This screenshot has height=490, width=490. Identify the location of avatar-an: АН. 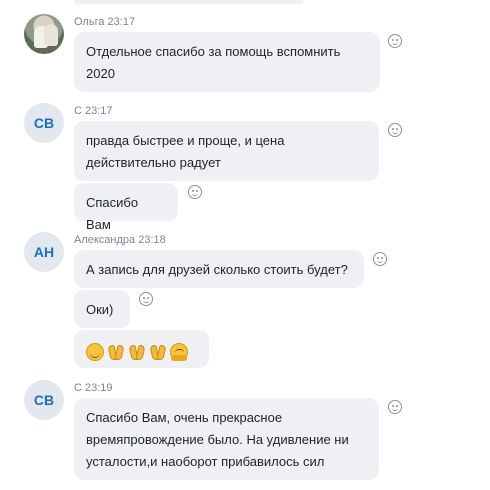
(44, 252).